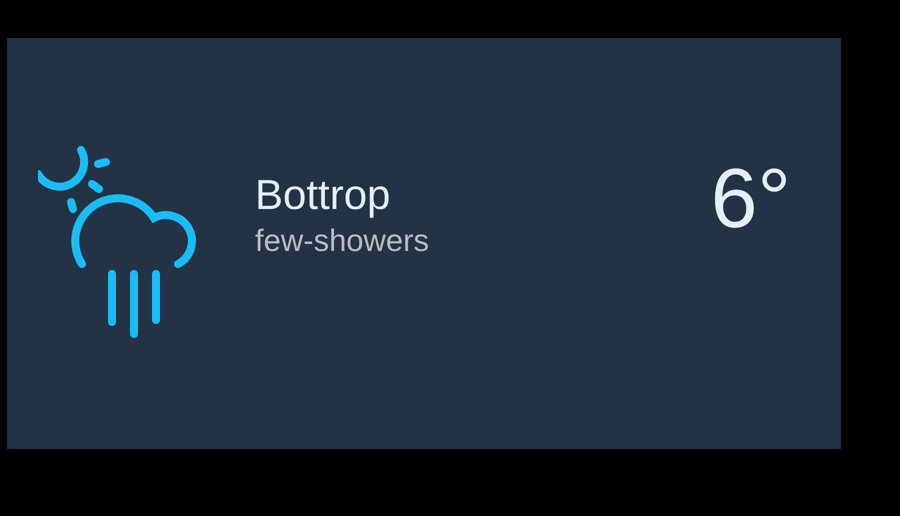 The height and width of the screenshot is (516, 900). I want to click on weather-condition: few-showers, so click(342, 241).